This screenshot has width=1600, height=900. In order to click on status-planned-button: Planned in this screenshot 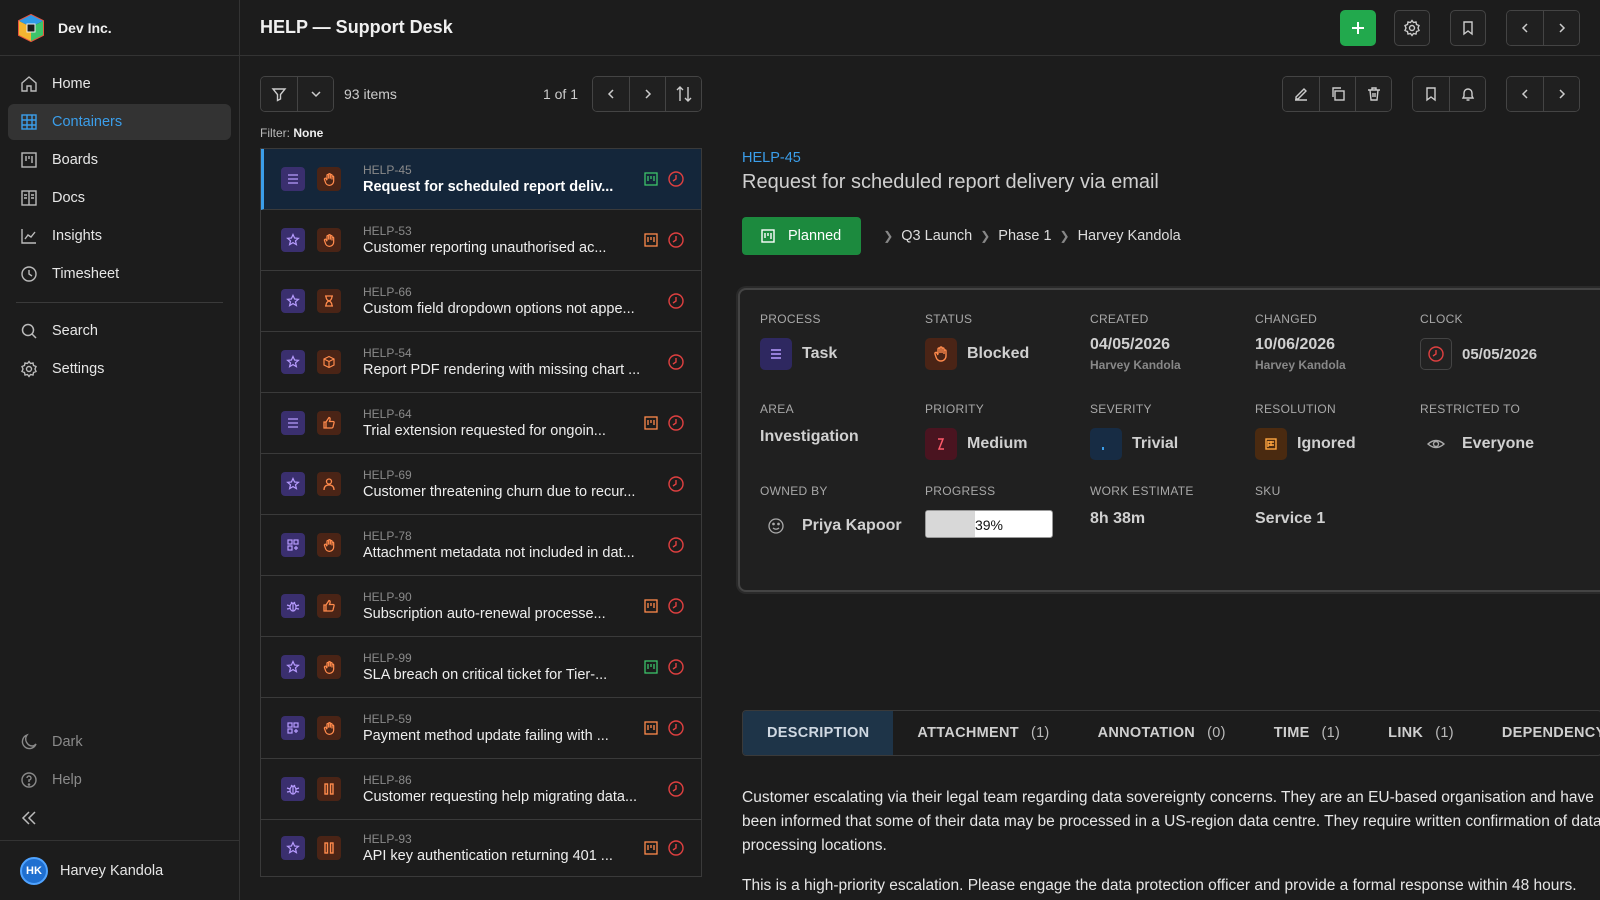, I will do `click(802, 236)`.